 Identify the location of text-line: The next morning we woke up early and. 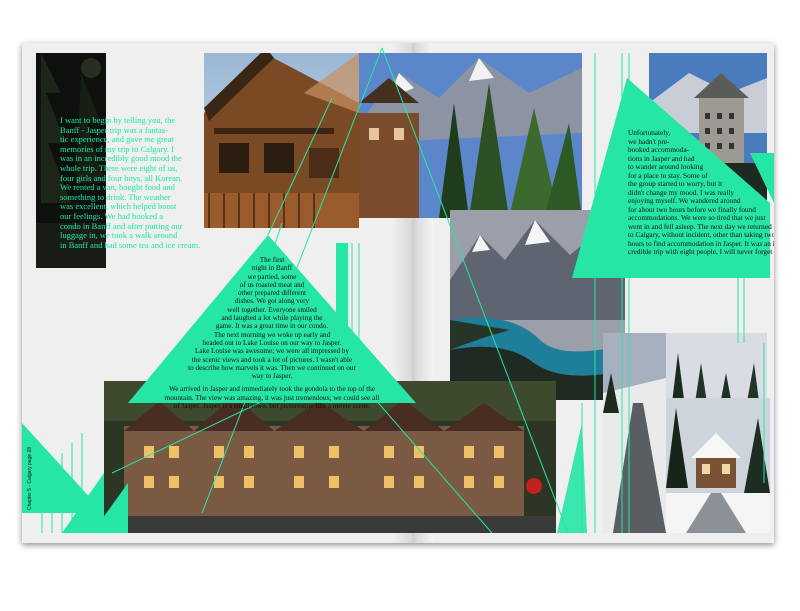
(272, 334).